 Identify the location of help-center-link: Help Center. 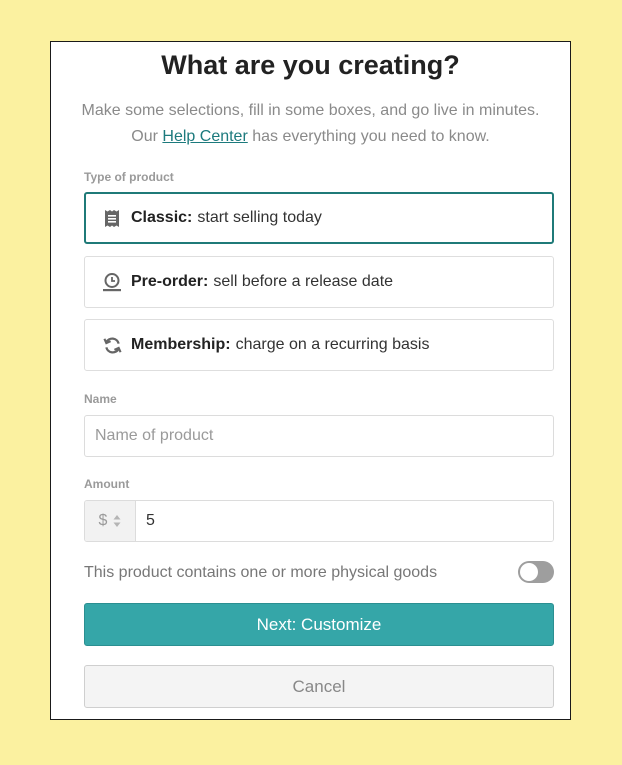
(204, 136).